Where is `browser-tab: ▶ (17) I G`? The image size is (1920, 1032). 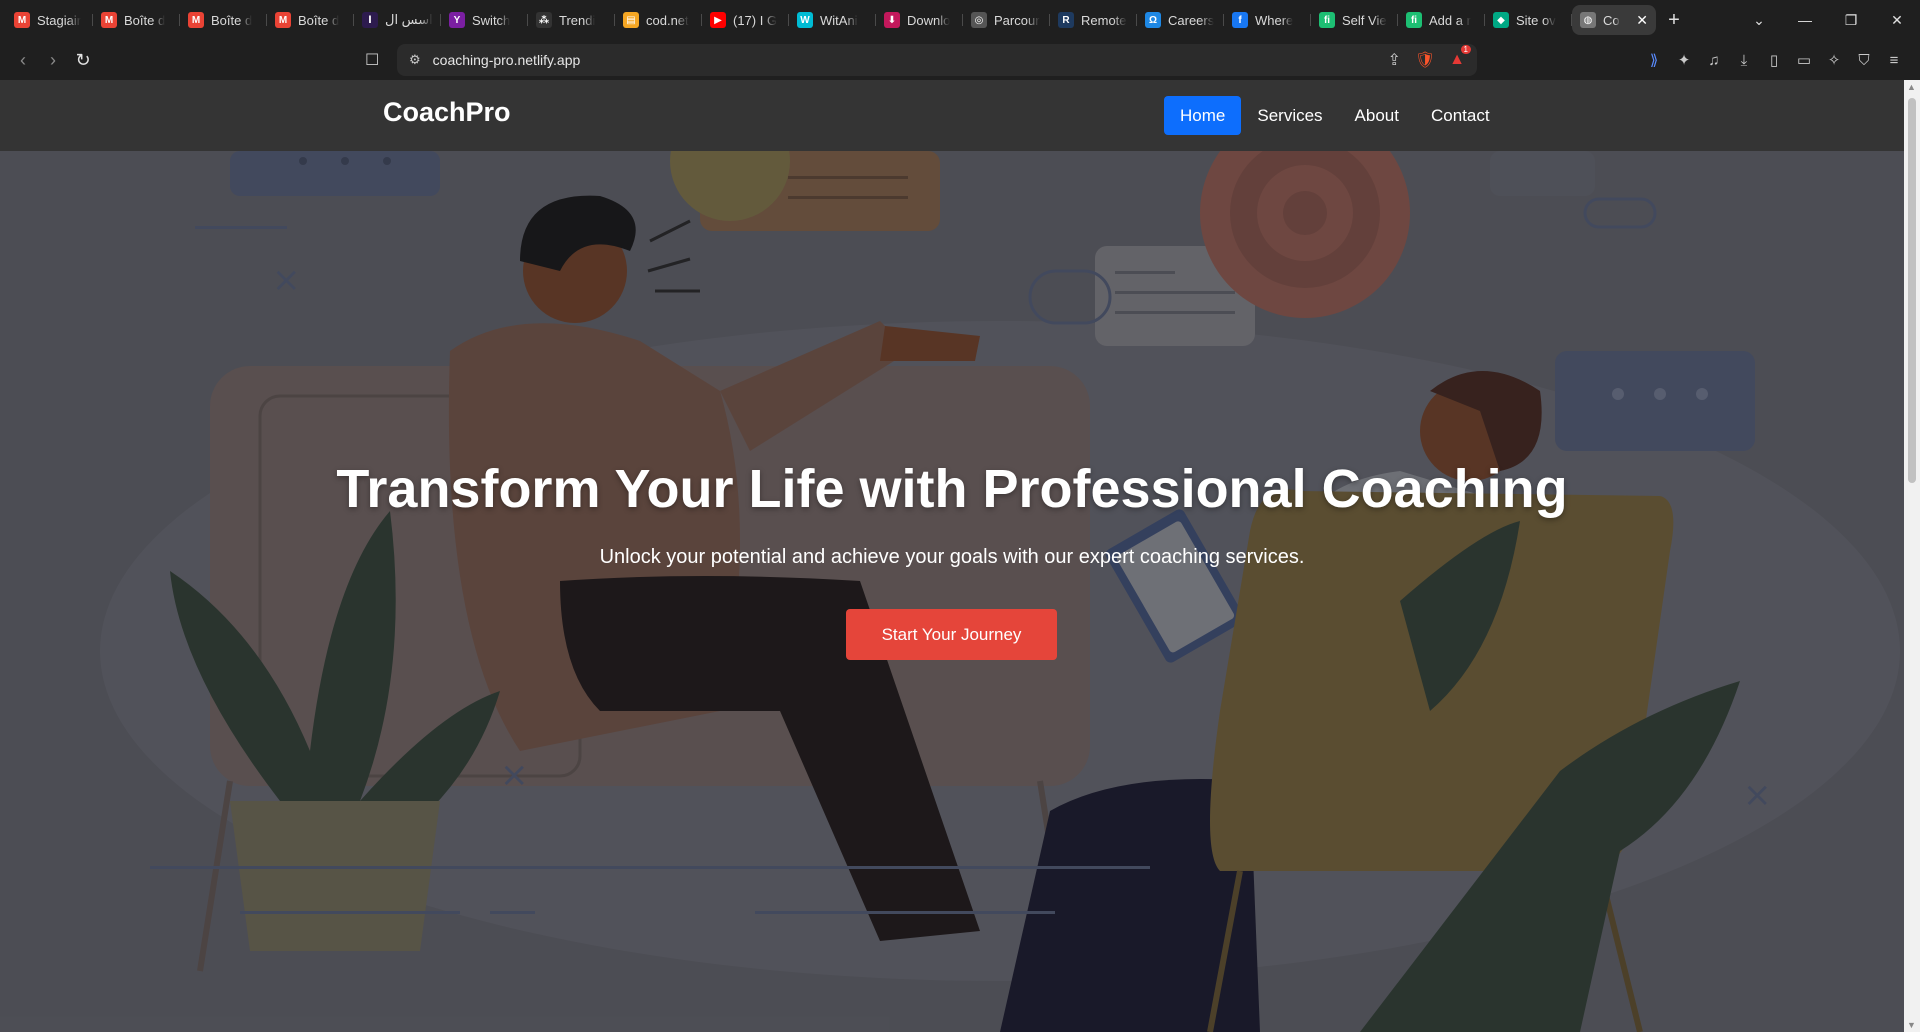
browser-tab: ▶ (17) I G is located at coordinates (745, 20).